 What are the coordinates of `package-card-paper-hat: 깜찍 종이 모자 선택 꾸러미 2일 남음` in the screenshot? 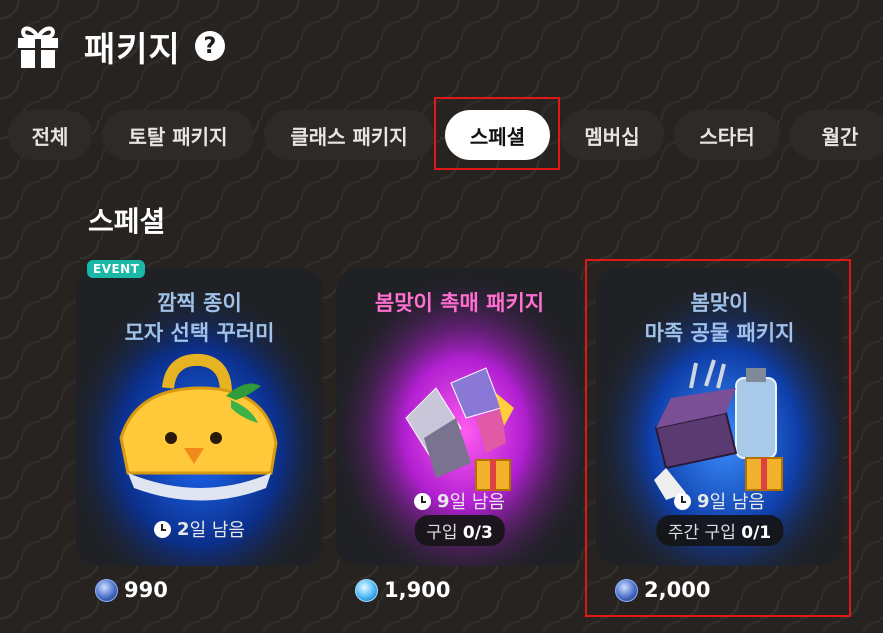 It's located at (199, 417).